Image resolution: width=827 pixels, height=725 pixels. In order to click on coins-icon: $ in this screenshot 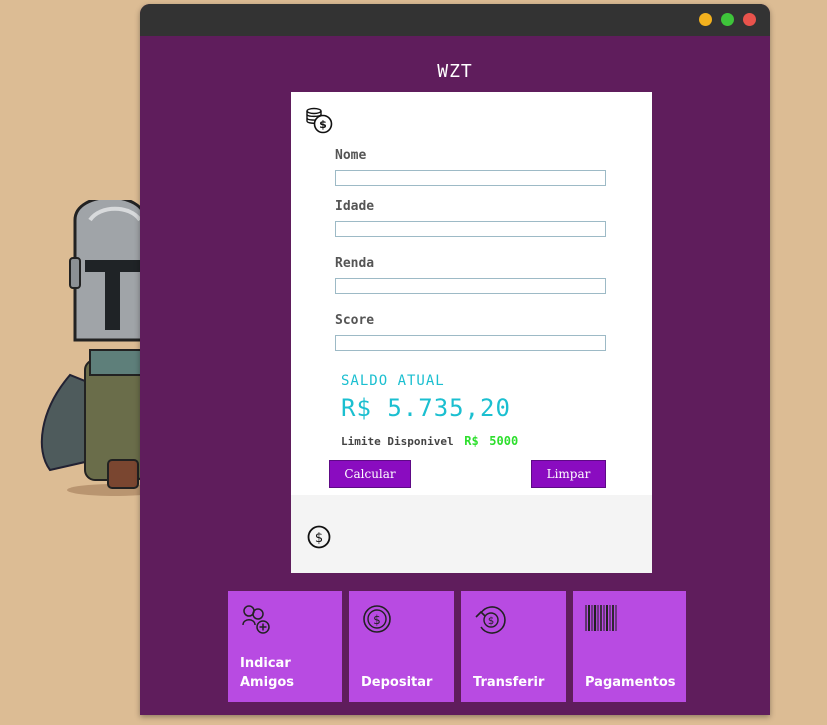, I will do `click(319, 120)`.